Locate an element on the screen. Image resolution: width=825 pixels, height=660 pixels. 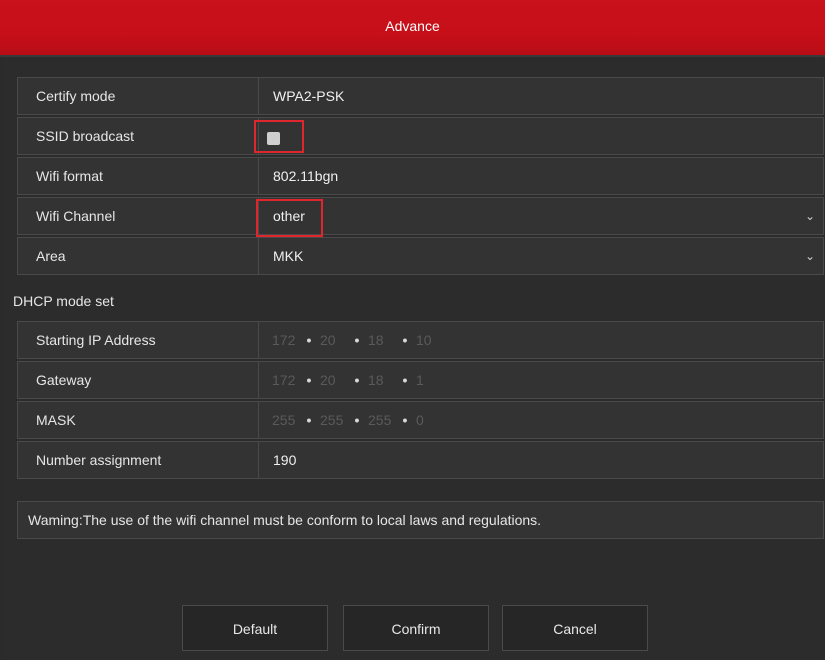
ip-octet: 0 is located at coordinates (429, 420).